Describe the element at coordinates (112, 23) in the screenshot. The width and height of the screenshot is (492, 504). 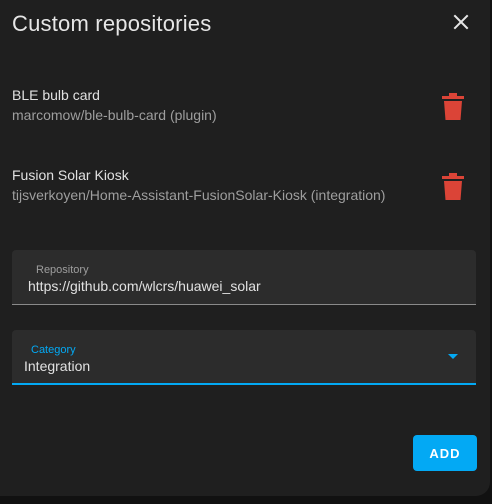
I see `dialog-title: Custom repositories` at that location.